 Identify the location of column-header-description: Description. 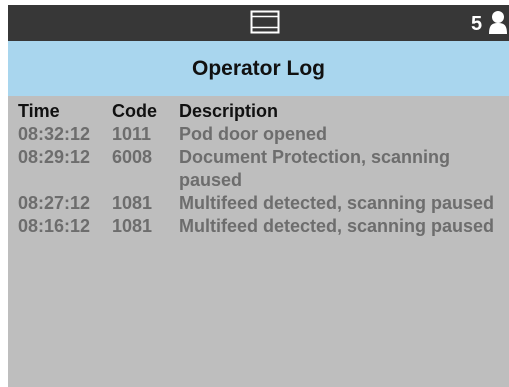
(229, 111).